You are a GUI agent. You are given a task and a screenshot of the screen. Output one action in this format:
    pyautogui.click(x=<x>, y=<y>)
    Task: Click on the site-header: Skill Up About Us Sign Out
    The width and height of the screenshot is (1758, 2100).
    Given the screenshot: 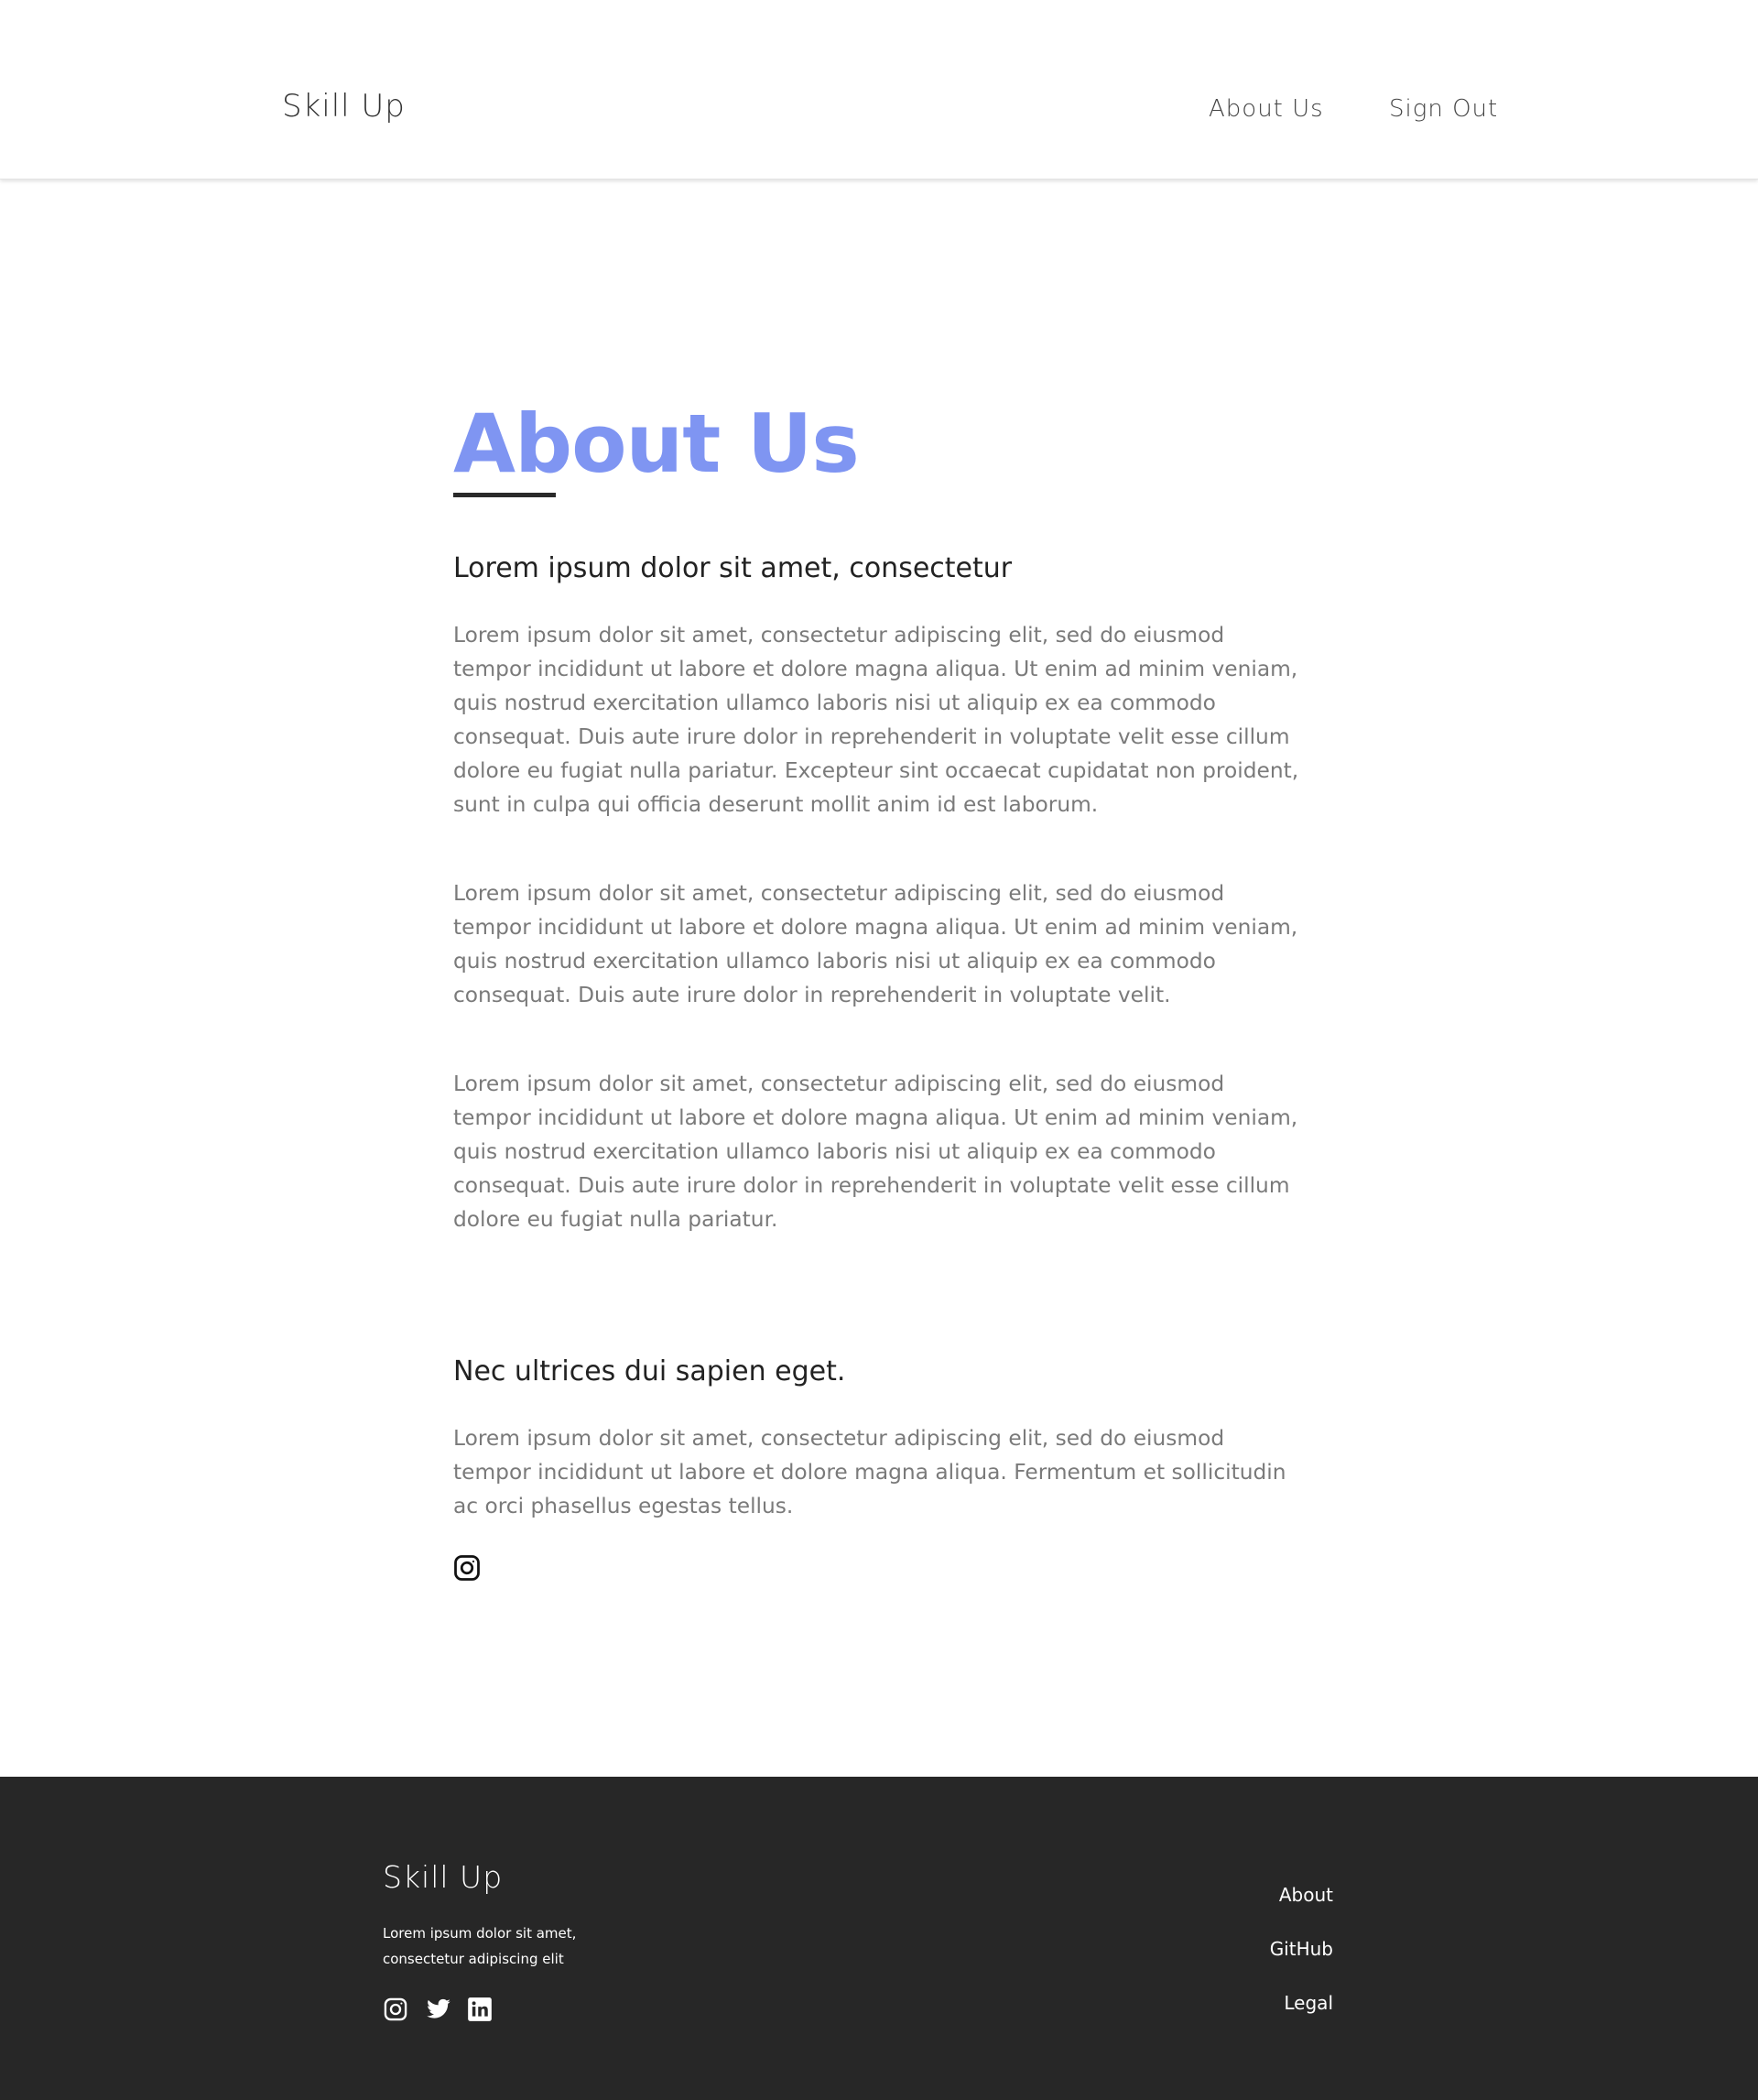 What is the action you would take?
    pyautogui.click(x=879, y=90)
    